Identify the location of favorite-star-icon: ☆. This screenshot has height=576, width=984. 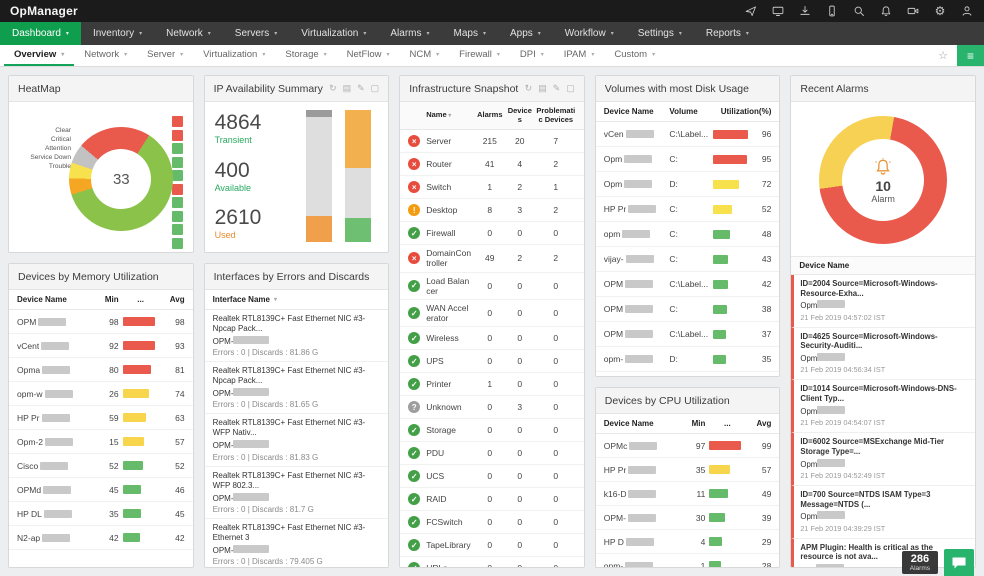
(943, 55).